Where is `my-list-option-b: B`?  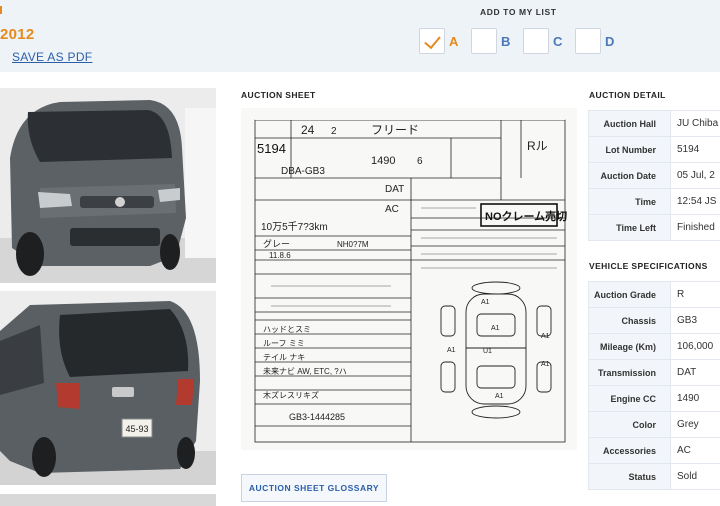 my-list-option-b: B is located at coordinates (492, 41).